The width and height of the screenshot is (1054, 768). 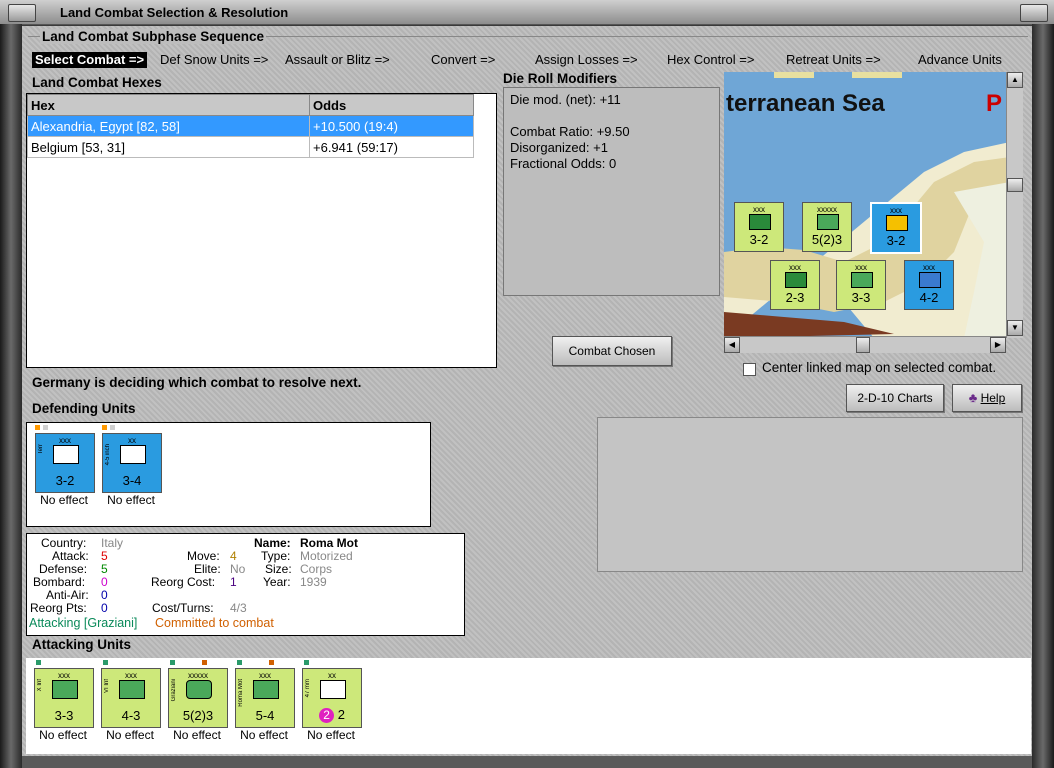 I want to click on map-counter: xxx 2-3, so click(x=795, y=285).